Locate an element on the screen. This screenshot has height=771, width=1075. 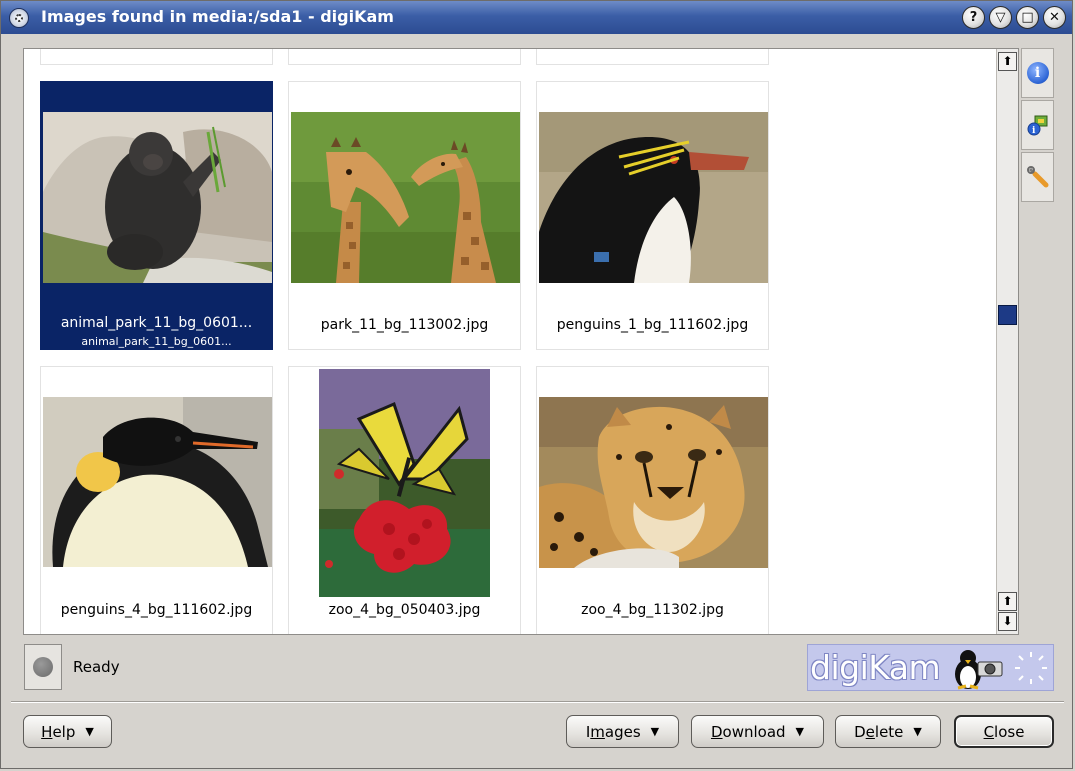
images-rest: ages is located at coordinates (622, 731).